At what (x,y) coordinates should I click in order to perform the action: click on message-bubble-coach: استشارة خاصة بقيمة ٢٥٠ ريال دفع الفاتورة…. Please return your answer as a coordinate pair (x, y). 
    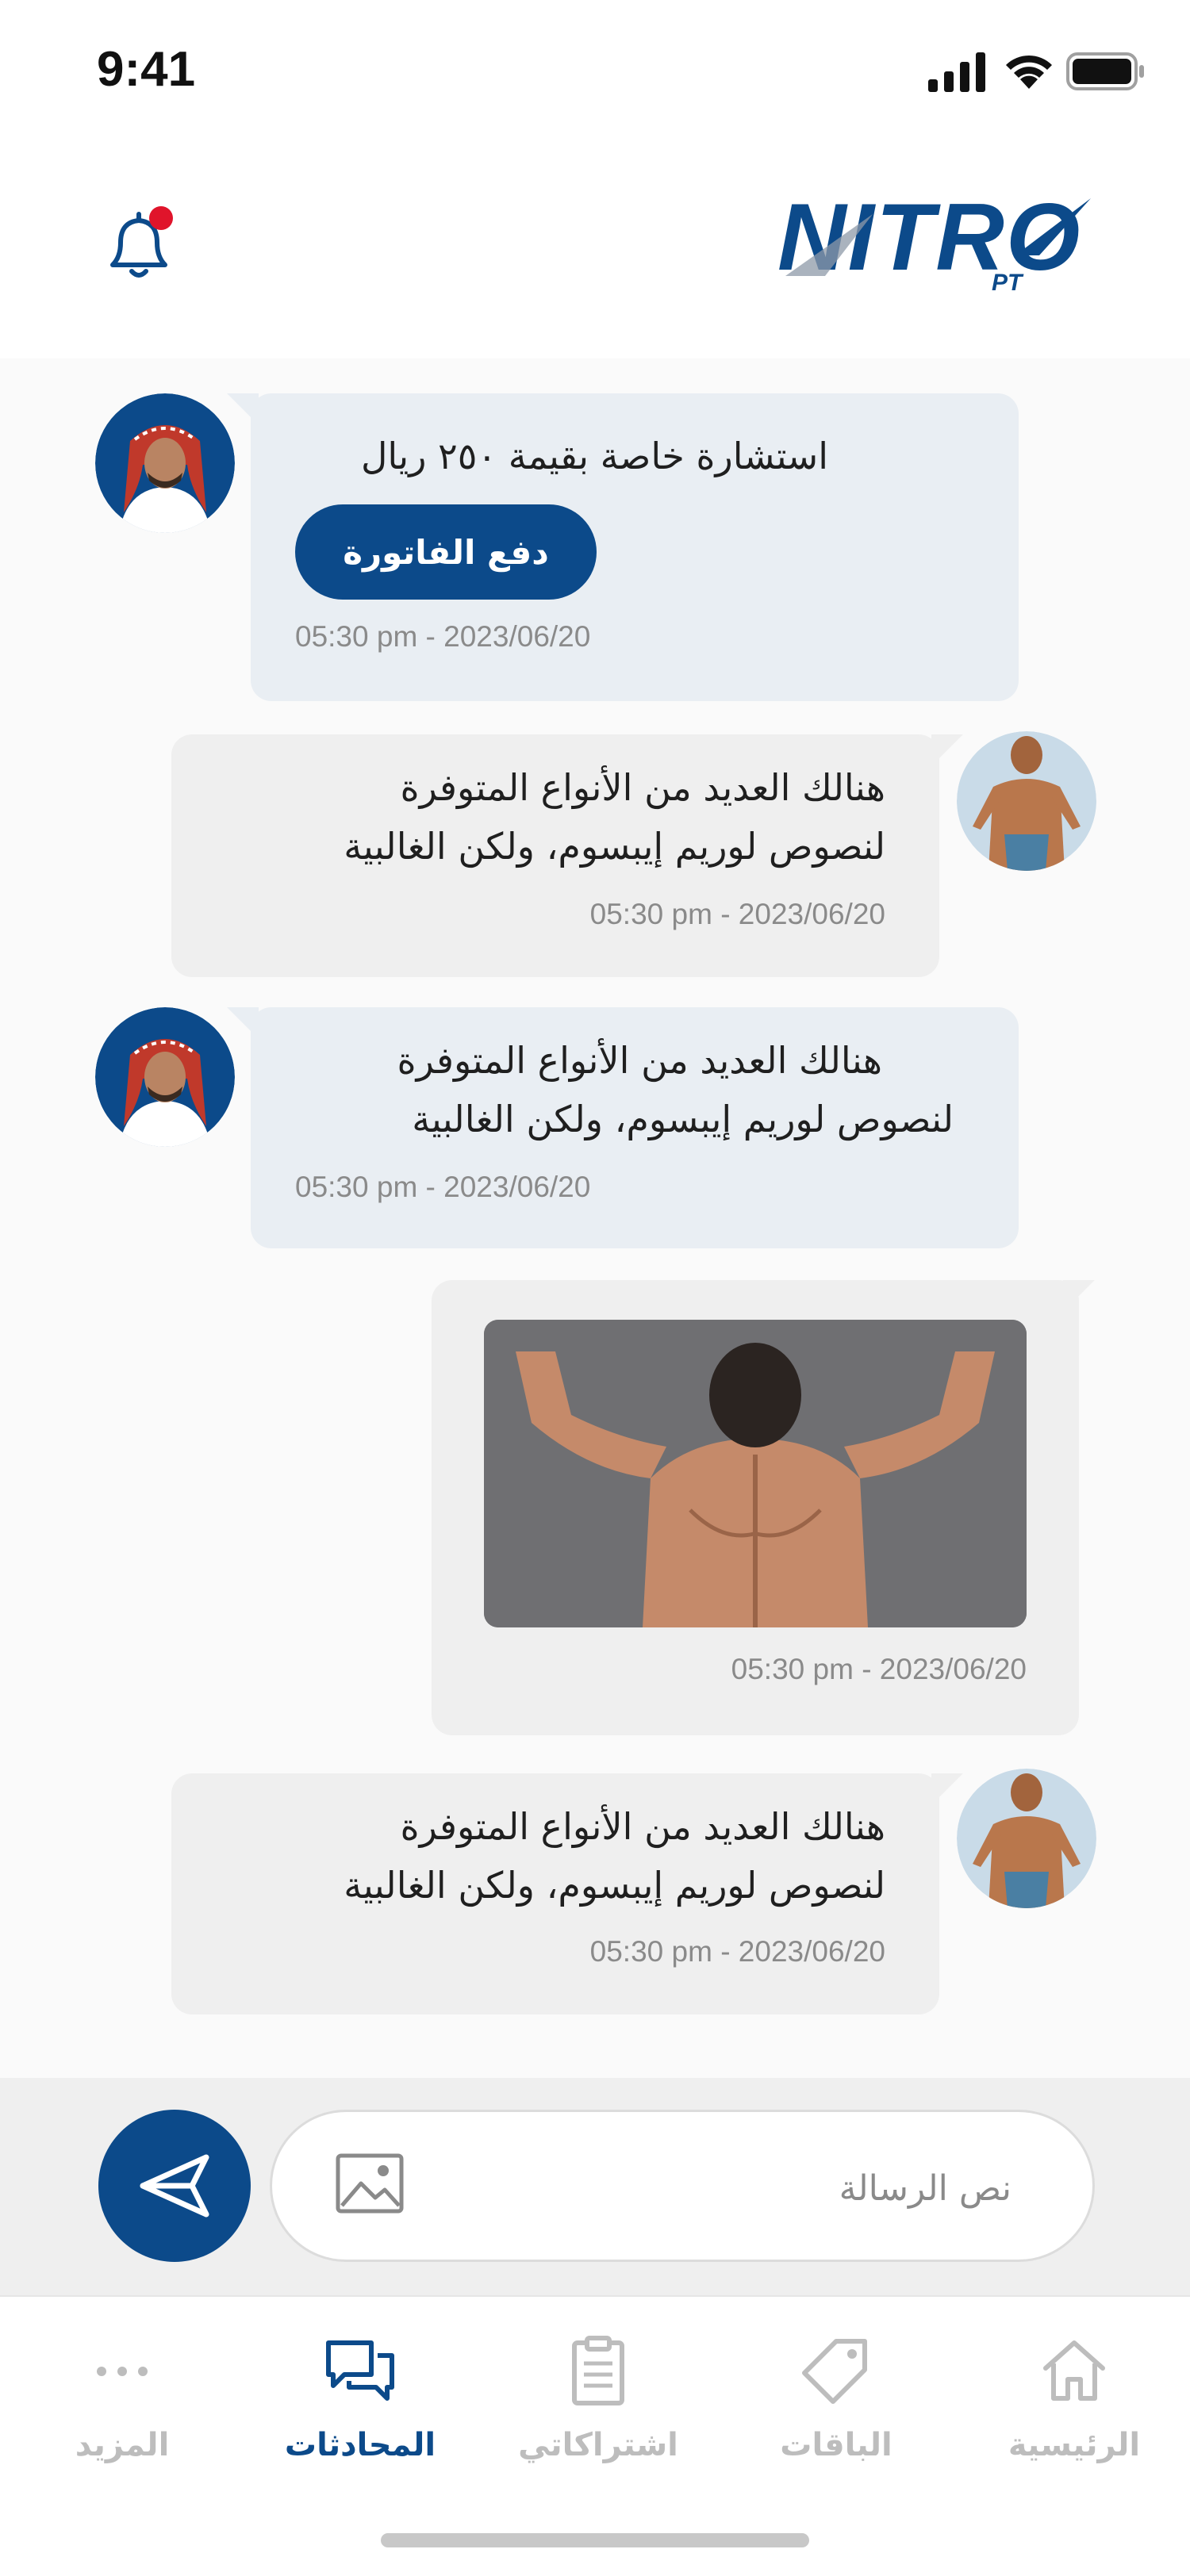
    Looking at the image, I should click on (623, 547).